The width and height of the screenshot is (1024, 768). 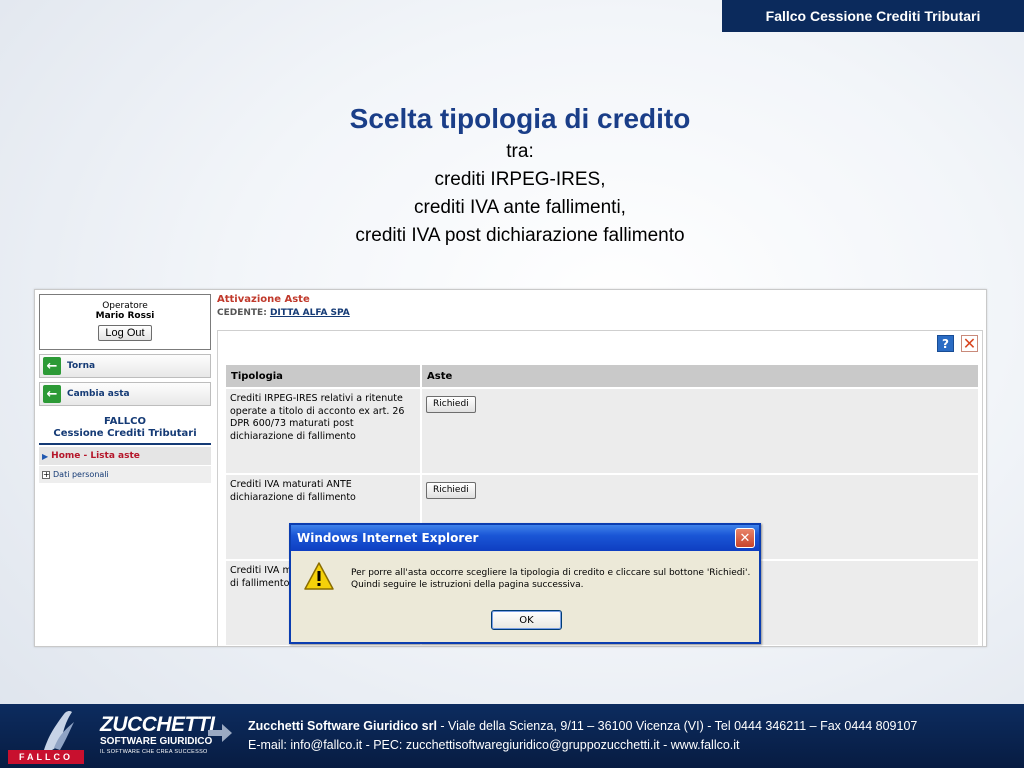 What do you see at coordinates (342, 726) in the screenshot?
I see `company-name: Zucchetti Software Giuridico srl` at bounding box center [342, 726].